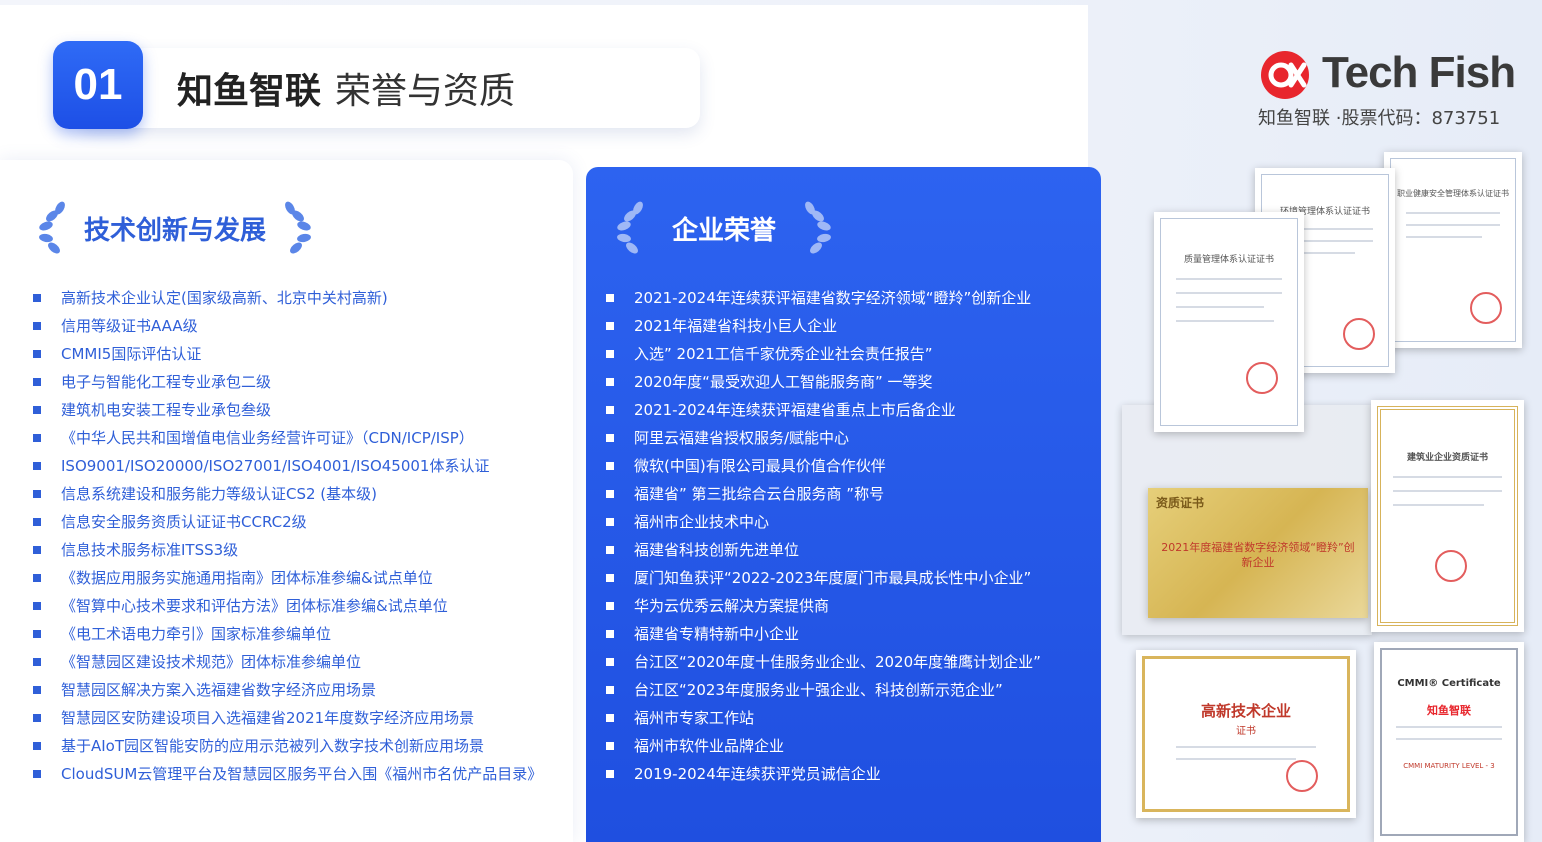  What do you see at coordinates (823, 746) in the screenshot?
I see `list-item: 福州市软件业品牌企业` at bounding box center [823, 746].